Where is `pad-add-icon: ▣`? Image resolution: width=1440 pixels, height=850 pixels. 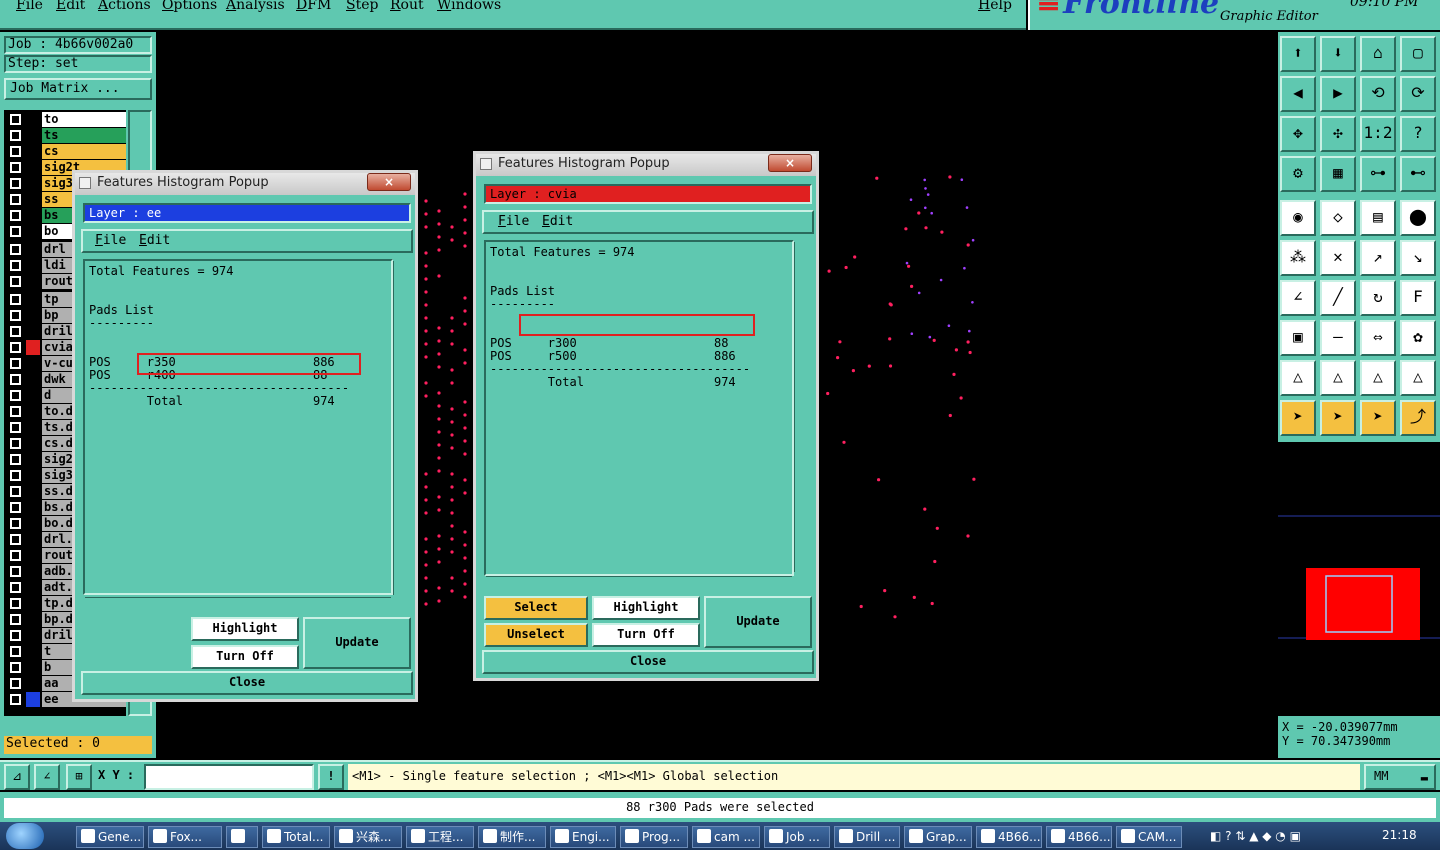
pad-add-icon: ▣ is located at coordinates (1298, 338).